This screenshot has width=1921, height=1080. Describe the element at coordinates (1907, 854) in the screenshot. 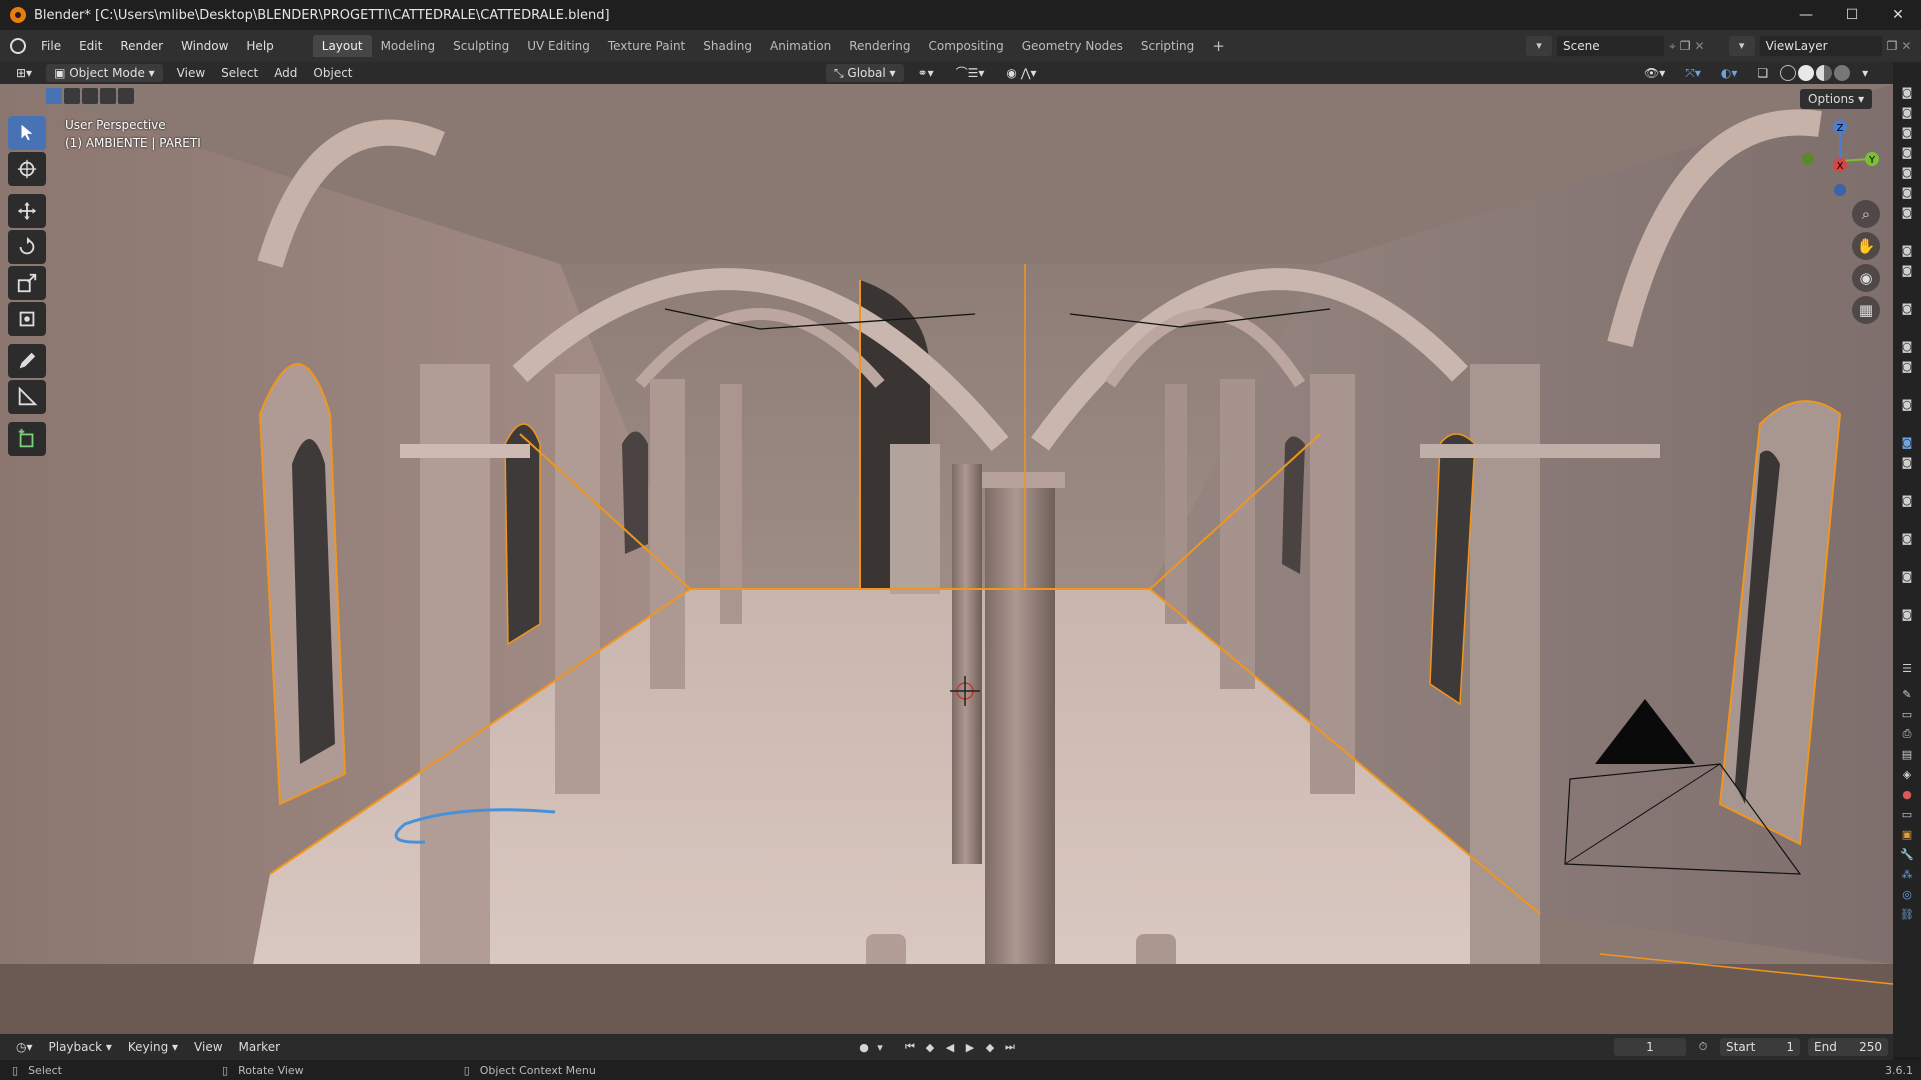

I see `modifier-properties-icon: 🔧` at that location.